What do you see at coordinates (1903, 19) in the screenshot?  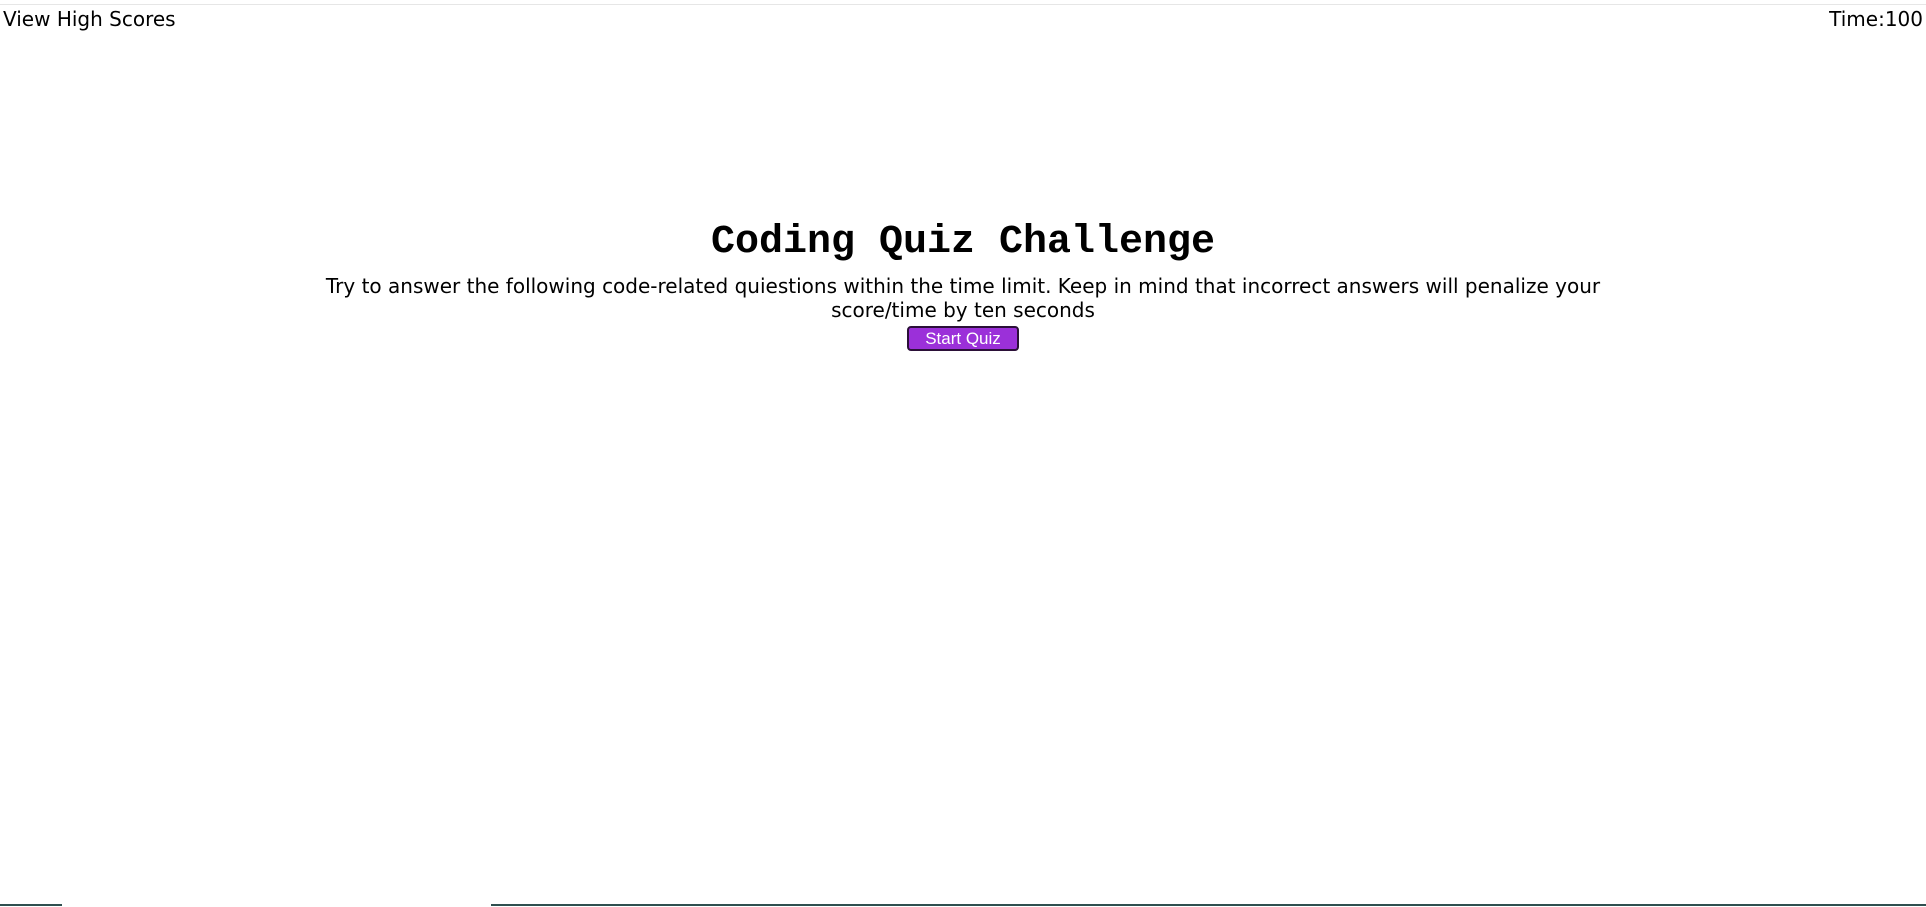 I see `timer-value: 100` at bounding box center [1903, 19].